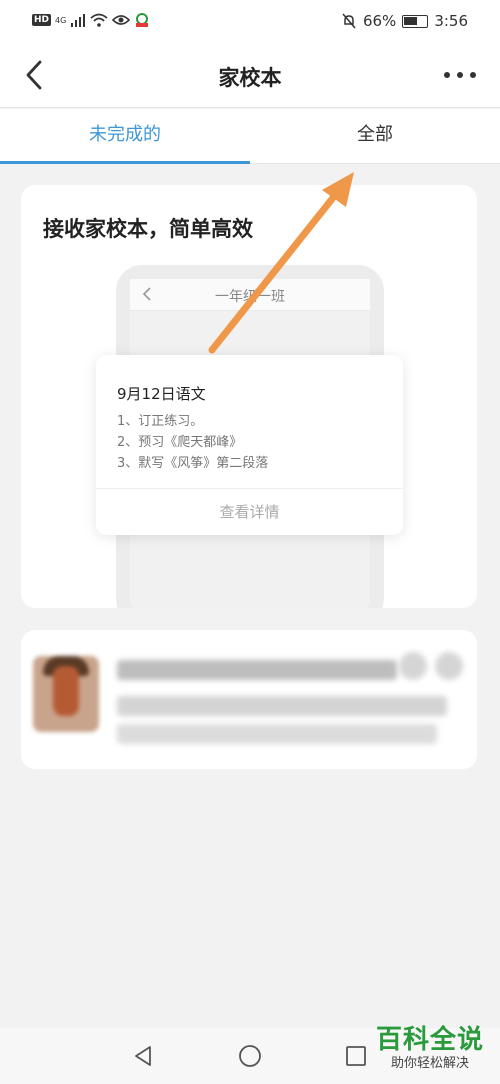  Describe the element at coordinates (250, 78) in the screenshot. I see `page-title: 家校本` at that location.